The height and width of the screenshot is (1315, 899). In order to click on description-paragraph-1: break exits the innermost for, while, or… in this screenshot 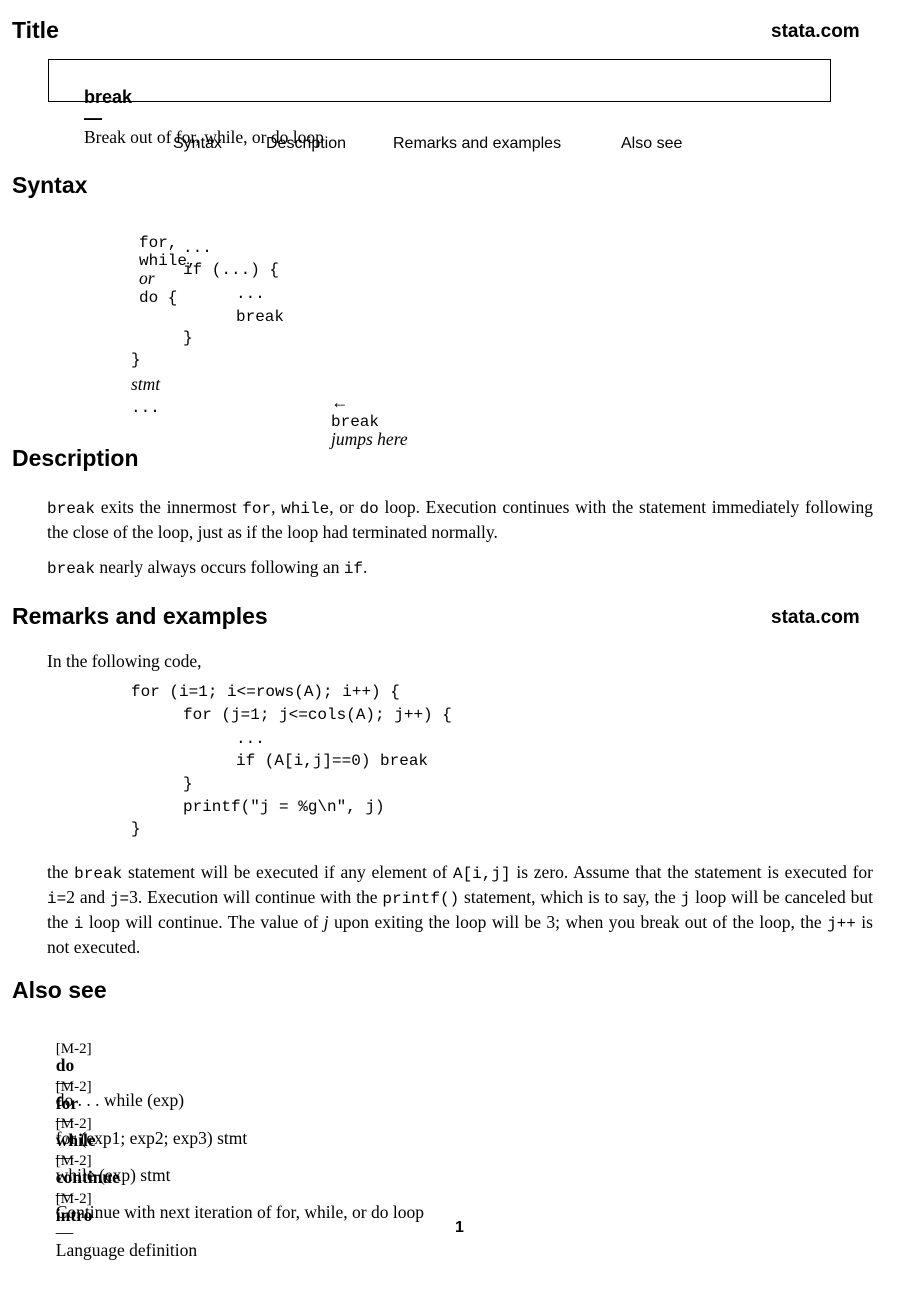, I will do `click(460, 519)`.